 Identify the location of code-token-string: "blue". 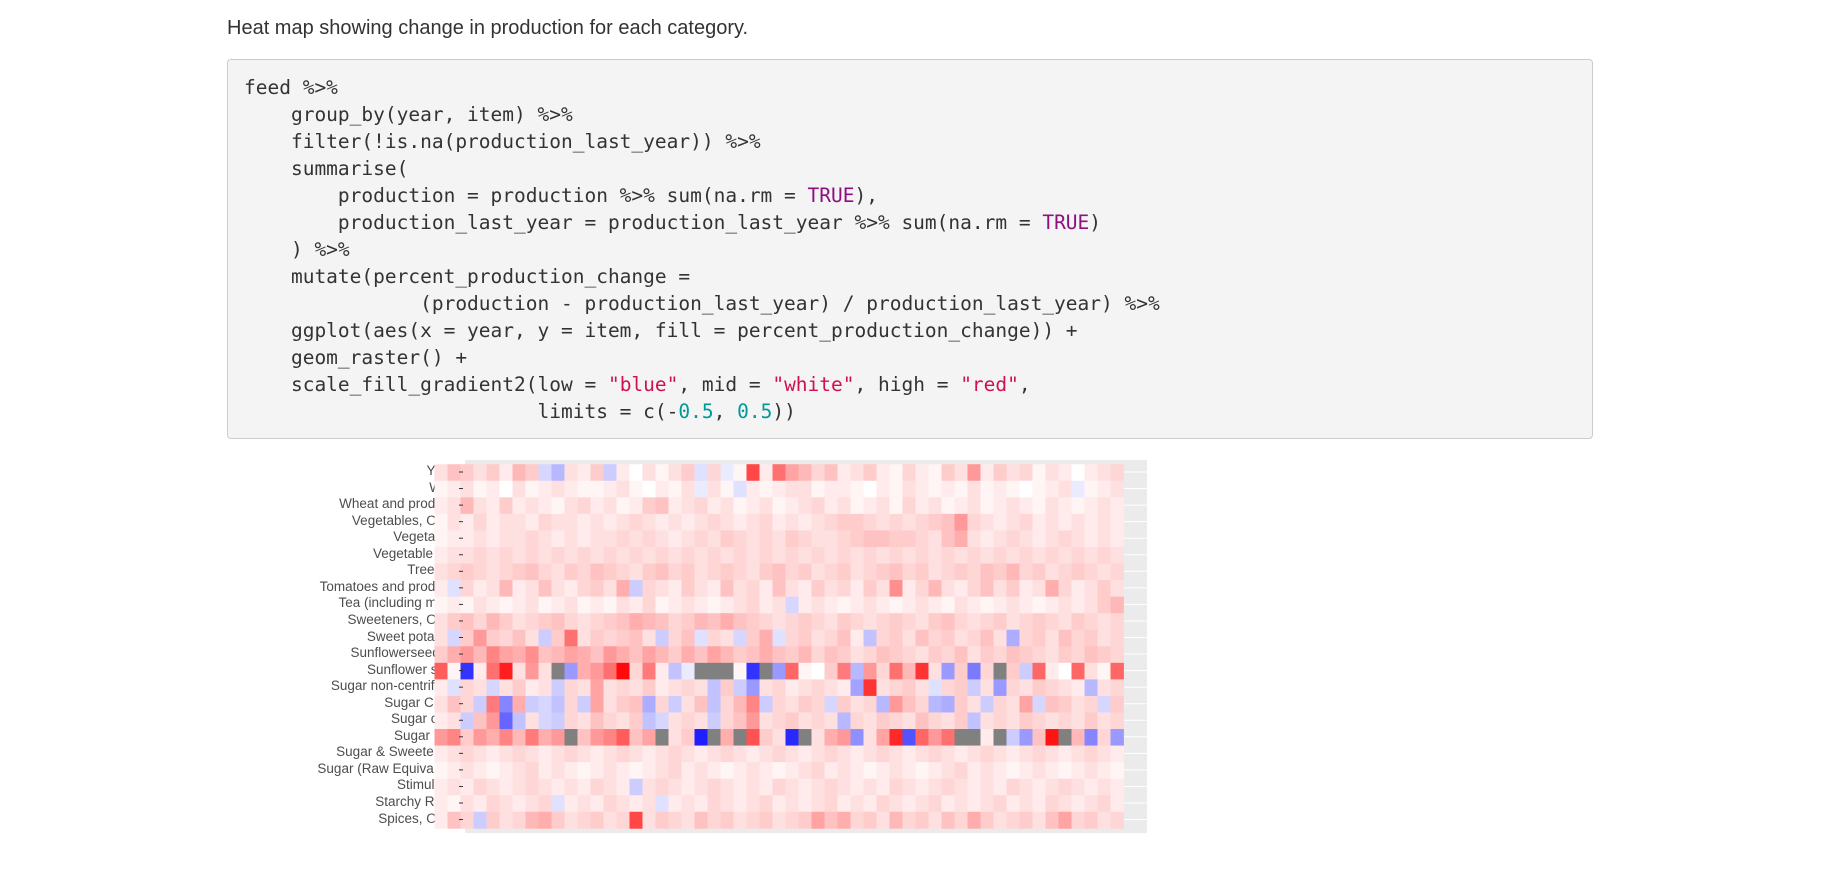
(643, 384).